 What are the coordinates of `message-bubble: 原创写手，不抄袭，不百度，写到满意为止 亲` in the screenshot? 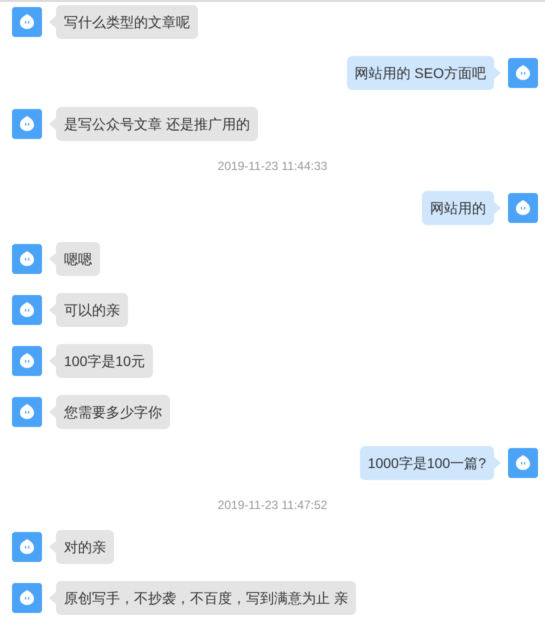 It's located at (206, 598).